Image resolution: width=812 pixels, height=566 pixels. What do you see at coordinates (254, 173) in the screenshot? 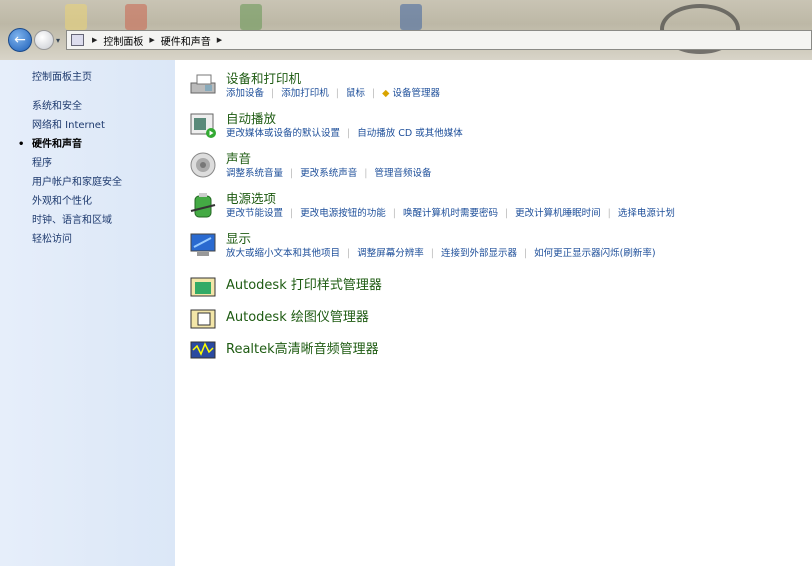
I see `link-adjust-volume: 调整系统音量` at bounding box center [254, 173].